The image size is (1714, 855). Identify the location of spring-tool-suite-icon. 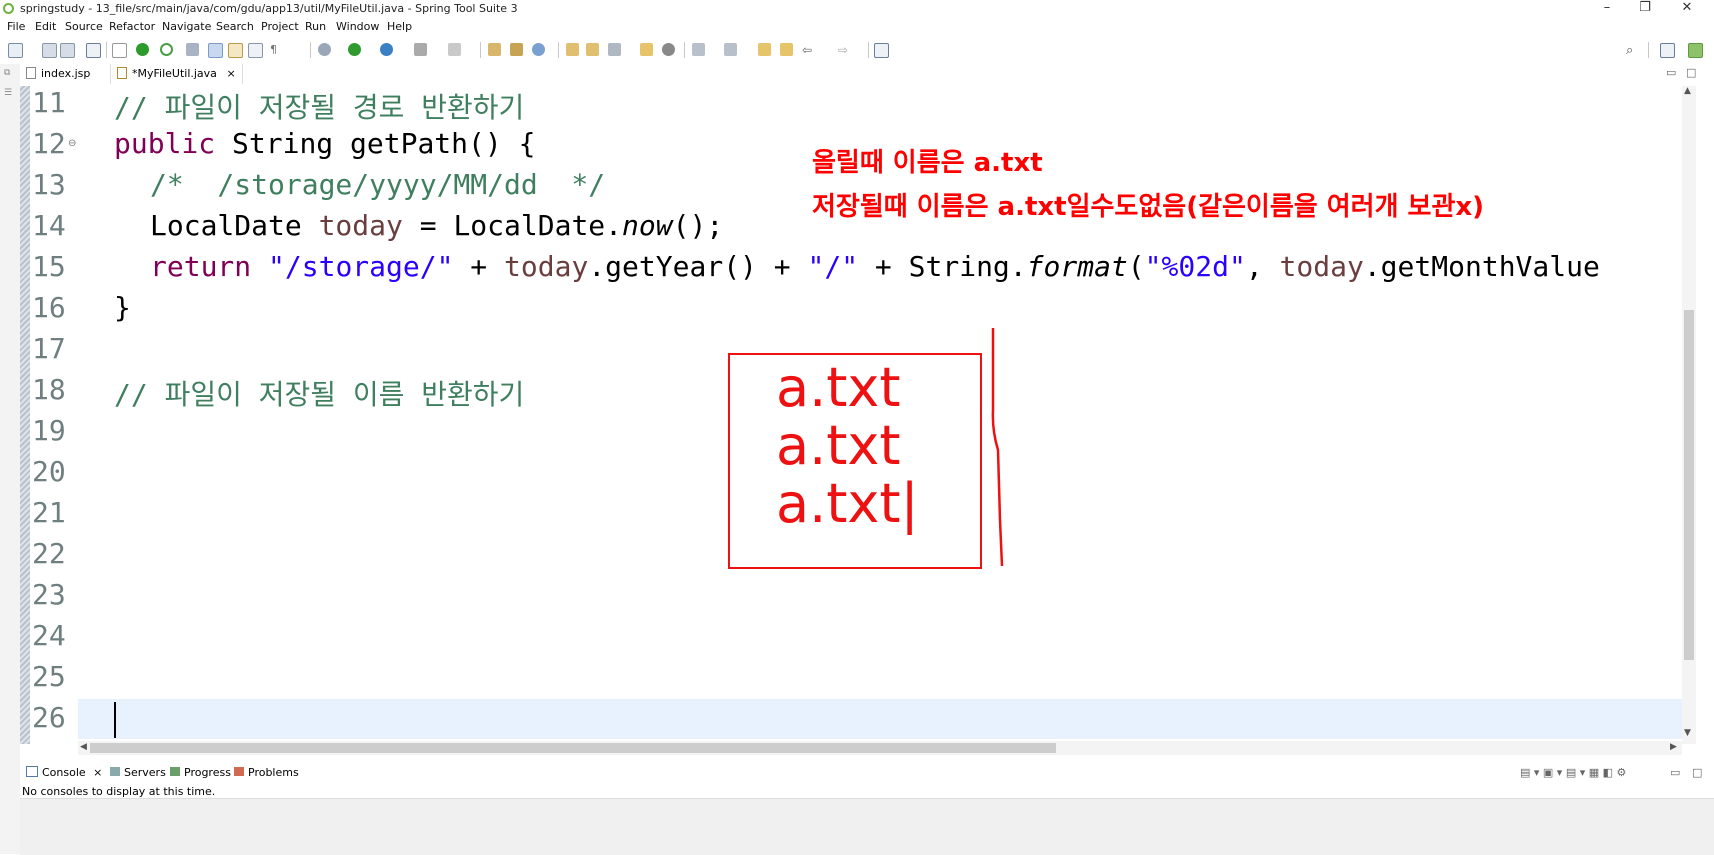
(8, 8).